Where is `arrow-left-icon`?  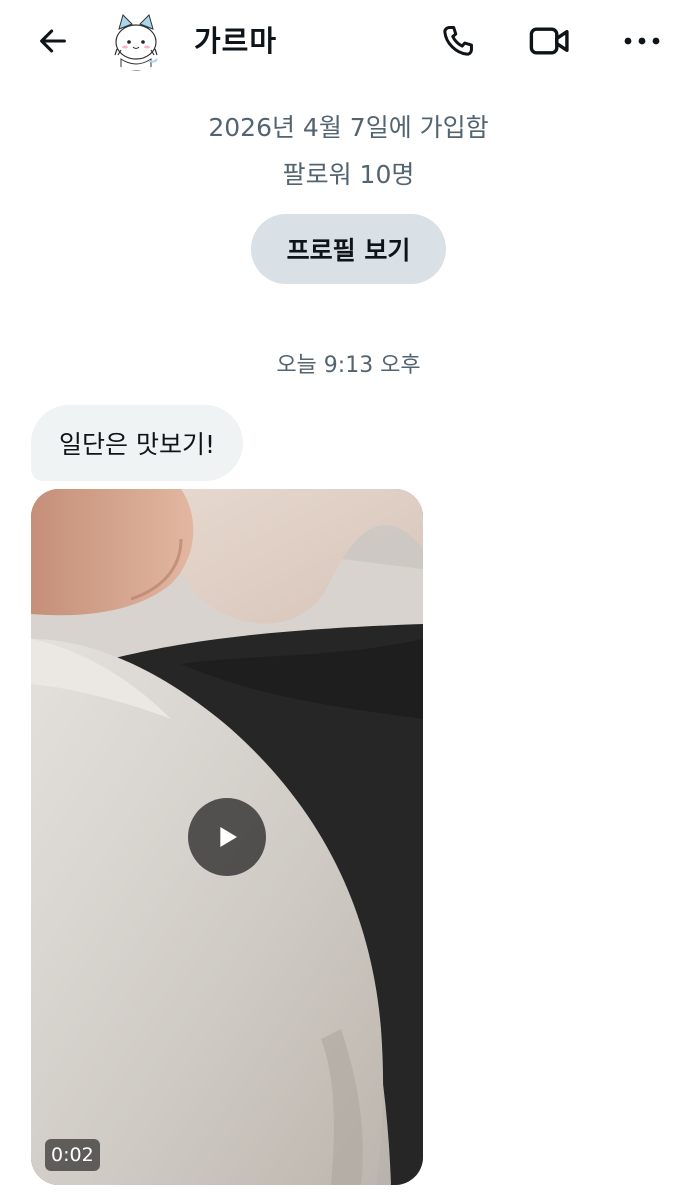 arrow-left-icon is located at coordinates (53, 41).